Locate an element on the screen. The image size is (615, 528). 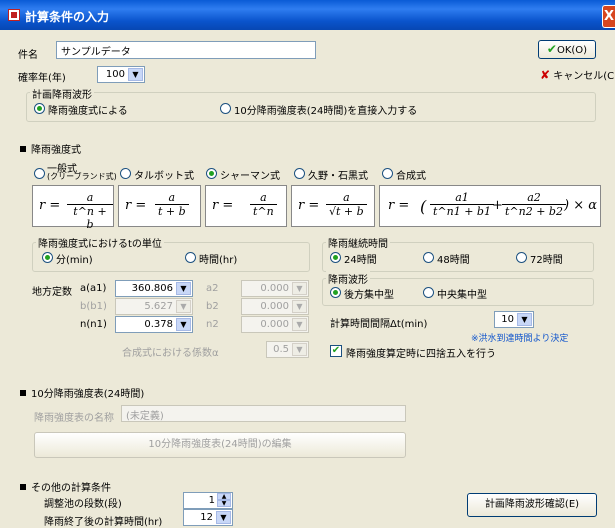
n-select: 0.378 ▼ is located at coordinates (154, 324).